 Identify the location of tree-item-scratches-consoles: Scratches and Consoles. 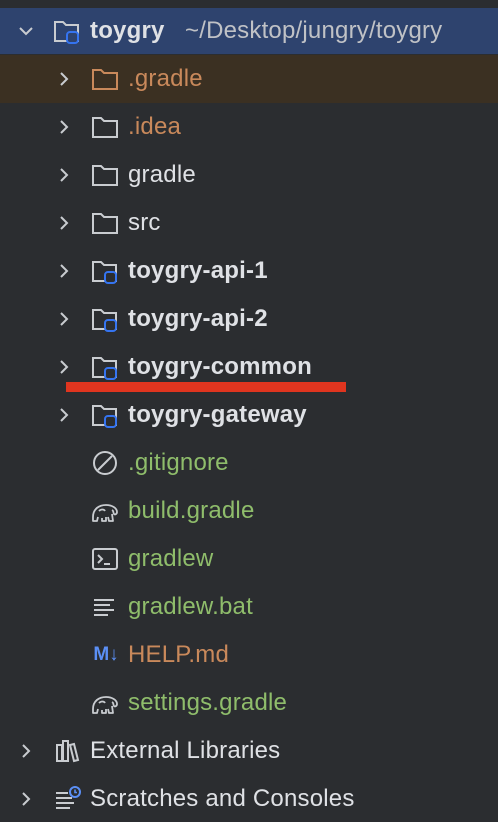
(249, 798).